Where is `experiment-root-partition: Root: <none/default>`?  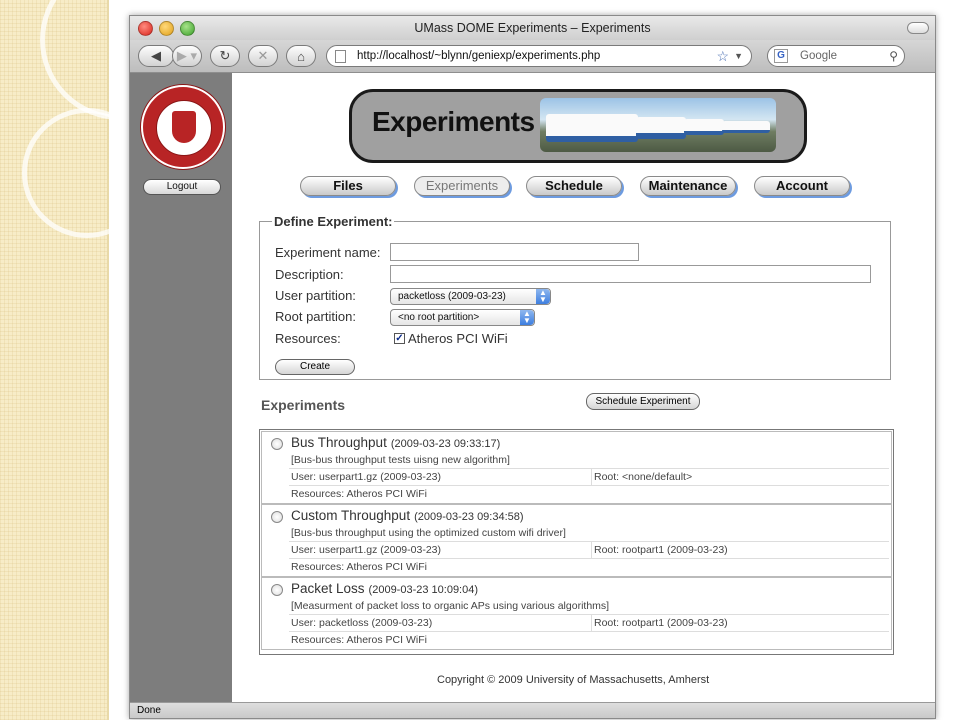 experiment-root-partition: Root: <none/default> is located at coordinates (641, 477).